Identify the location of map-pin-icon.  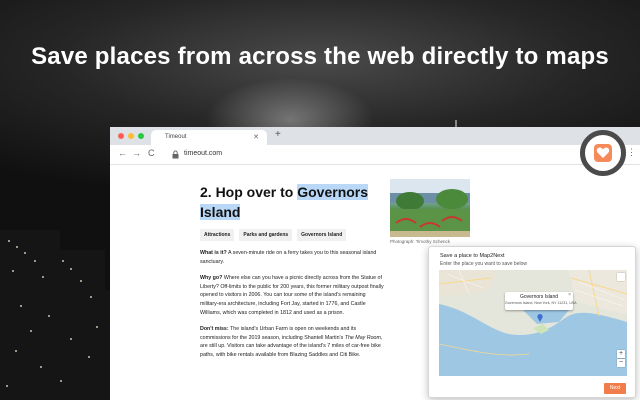
(540, 318).